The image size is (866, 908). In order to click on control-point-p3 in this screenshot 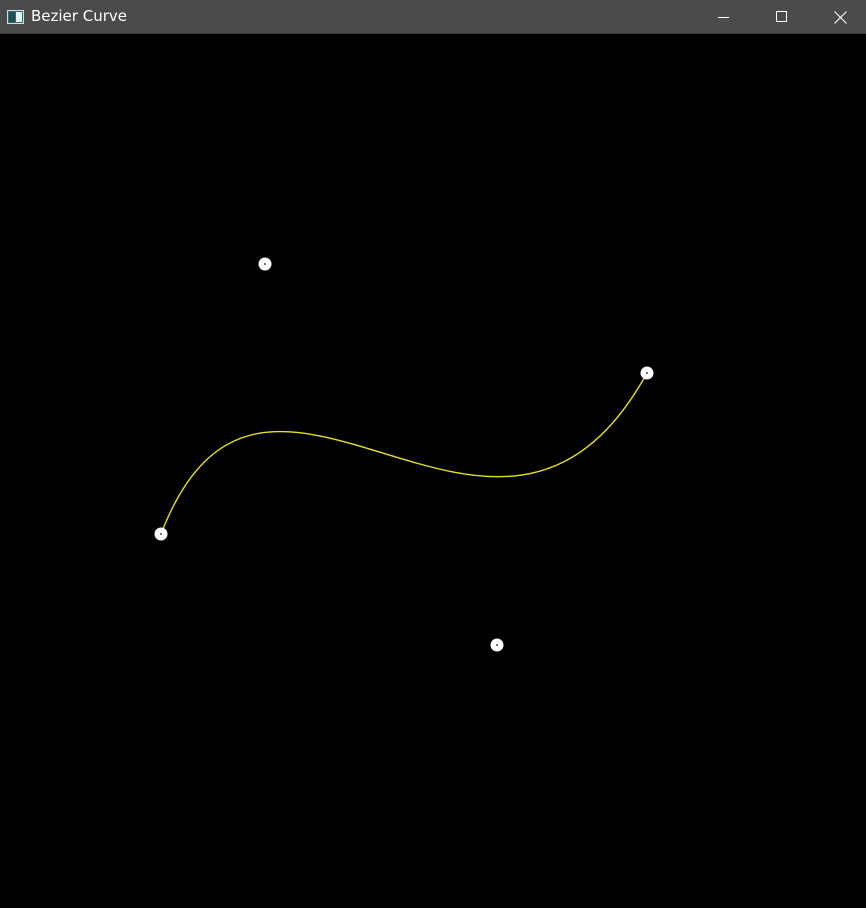, I will do `click(647, 373)`.